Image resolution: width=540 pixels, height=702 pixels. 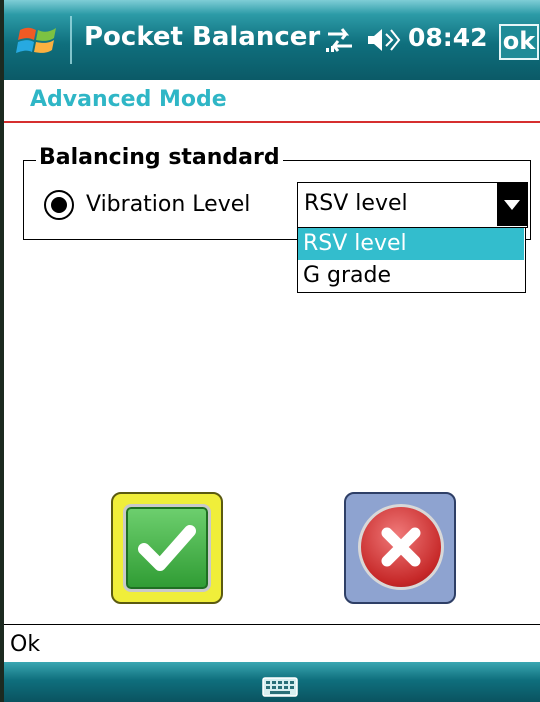 I want to click on close-x-icon, so click(x=401, y=547).